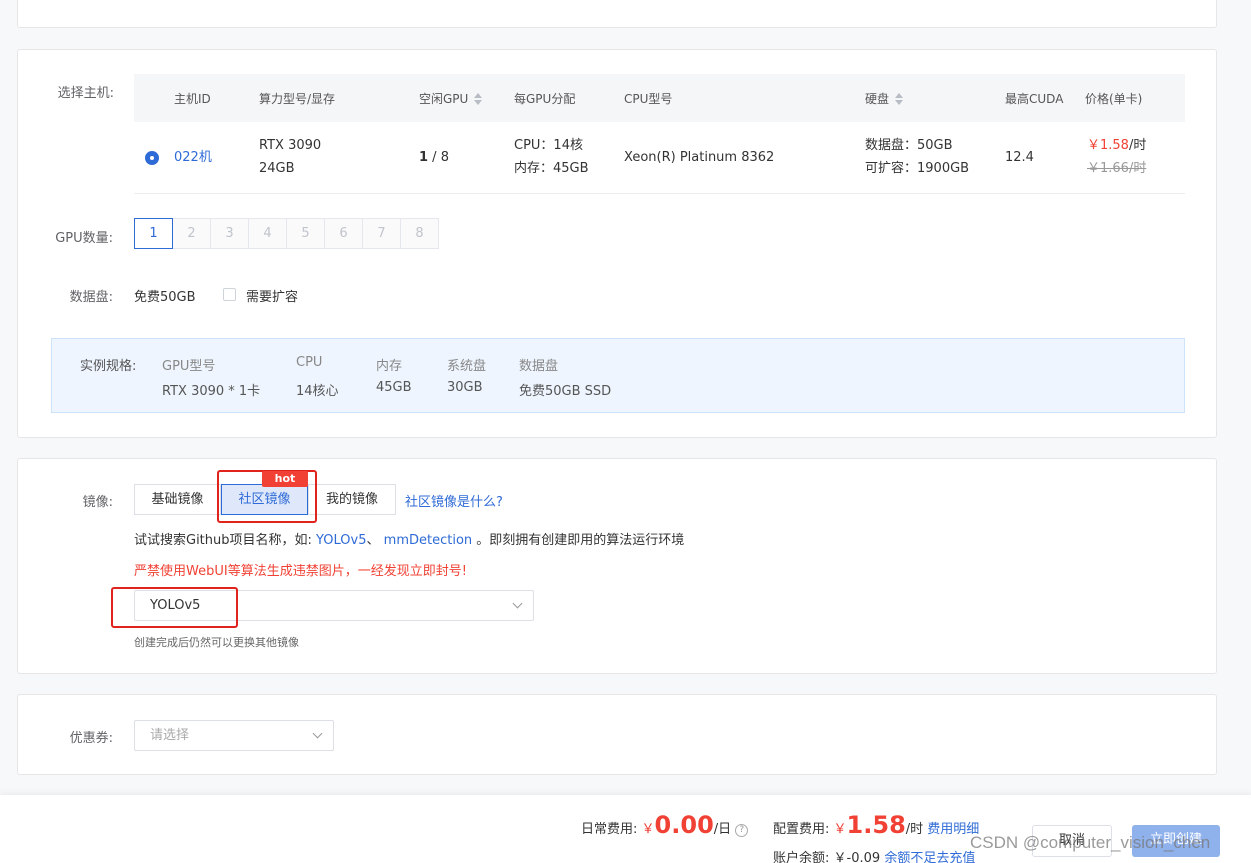  Describe the element at coordinates (343, 233) in the screenshot. I see `gpu-option-6: 6` at that location.